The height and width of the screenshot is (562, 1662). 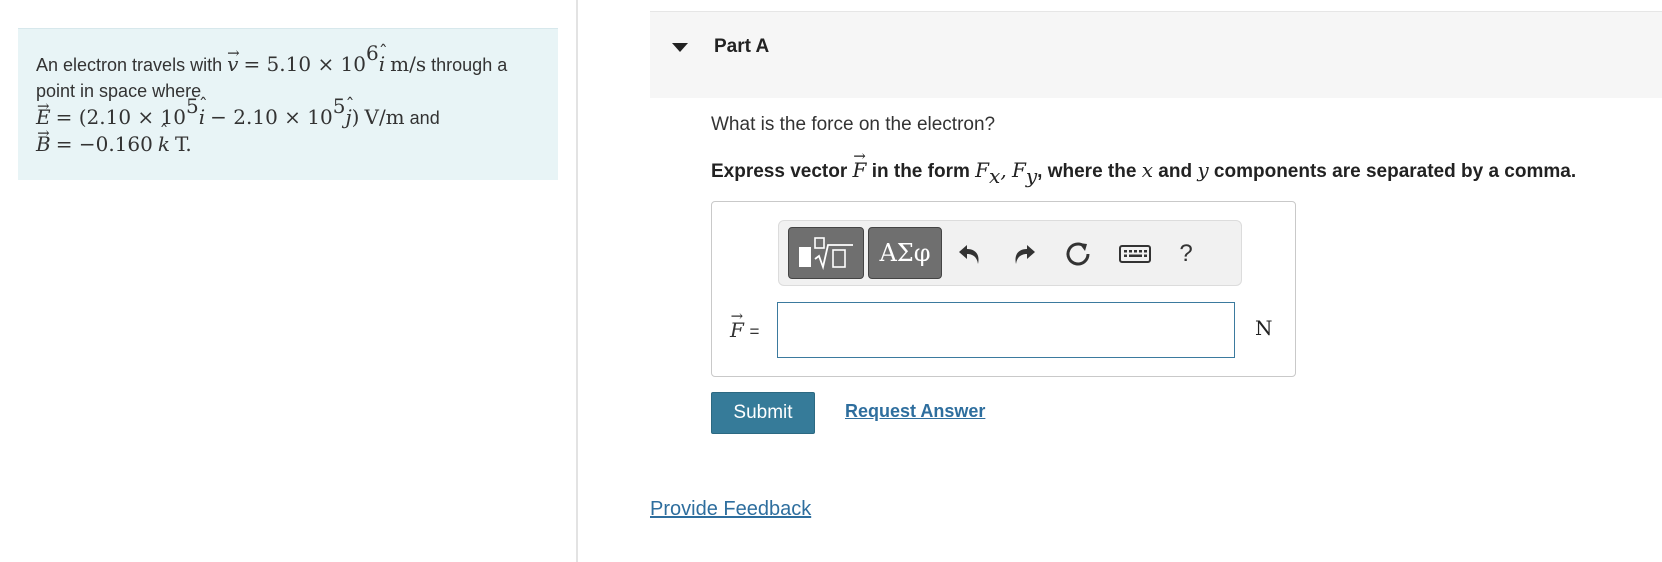 I want to click on fx-subscript: x, so click(x=995, y=176).